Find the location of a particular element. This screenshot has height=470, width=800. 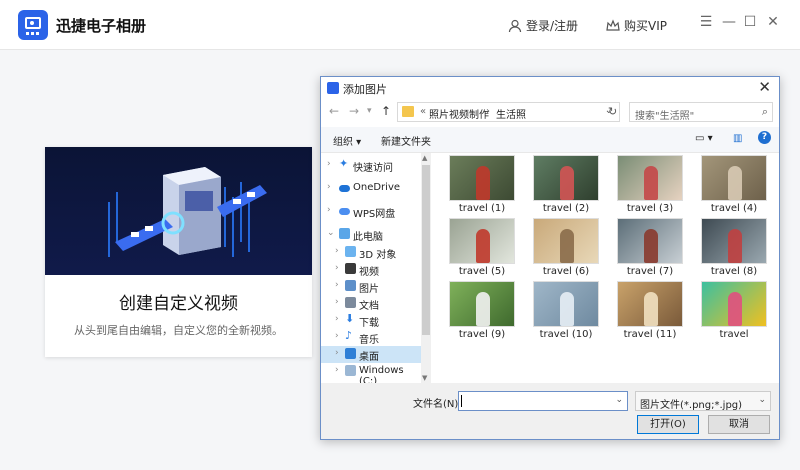

user-icon is located at coordinates (515, 25).